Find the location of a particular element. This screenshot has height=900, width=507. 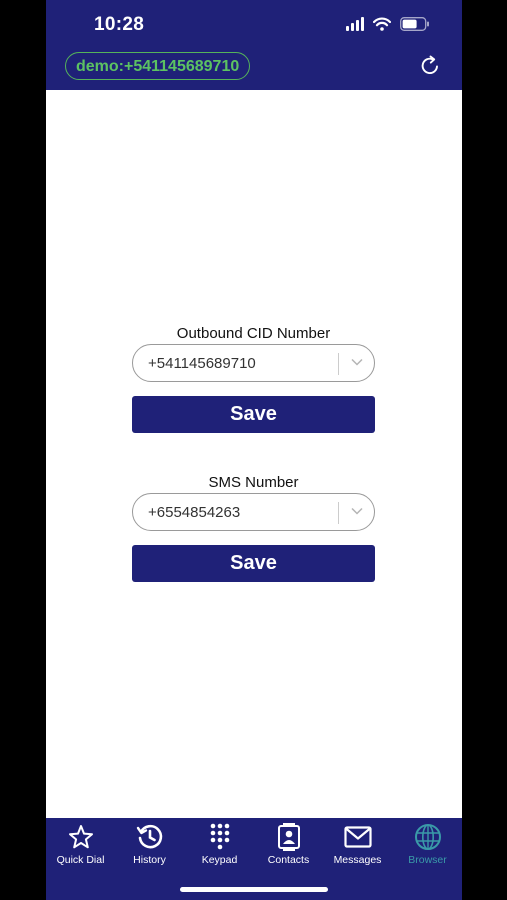

home-indicator is located at coordinates (254, 889).